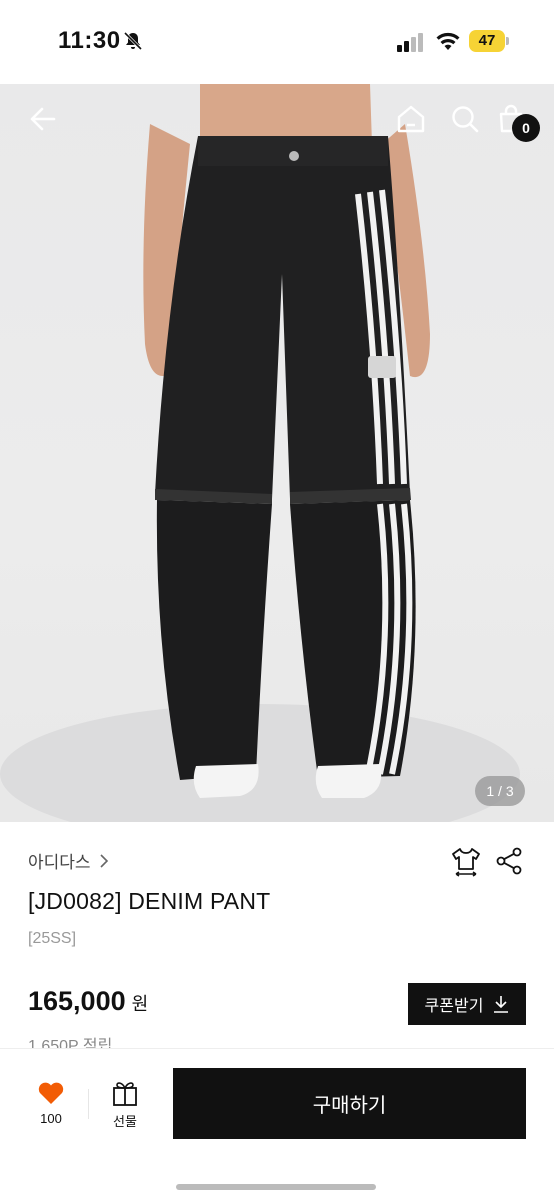  I want to click on heart-icon, so click(51, 1093).